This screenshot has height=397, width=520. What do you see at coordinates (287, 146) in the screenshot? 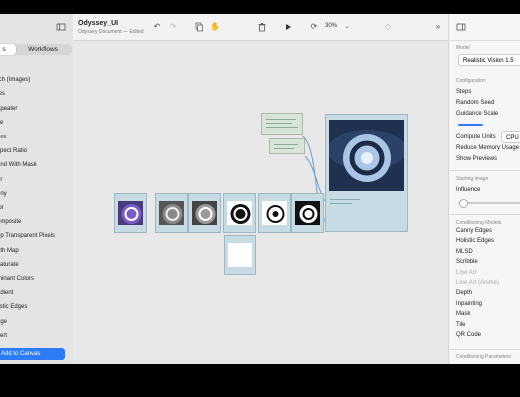
I see `negative-prompt-note` at bounding box center [287, 146].